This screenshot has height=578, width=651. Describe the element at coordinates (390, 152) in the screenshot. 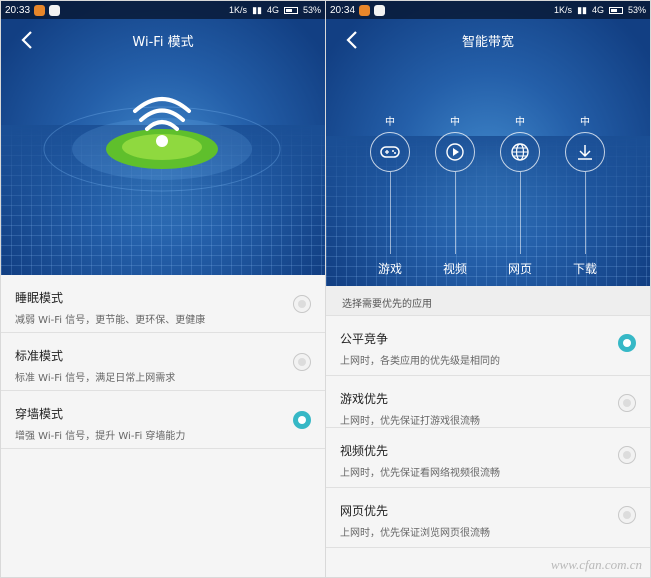

I see `gamepad-icon` at that location.